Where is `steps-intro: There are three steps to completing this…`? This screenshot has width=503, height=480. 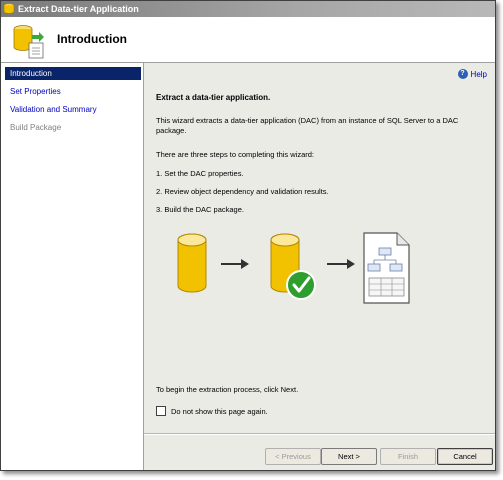 steps-intro: There are three steps to completing this… is located at coordinates (235, 154).